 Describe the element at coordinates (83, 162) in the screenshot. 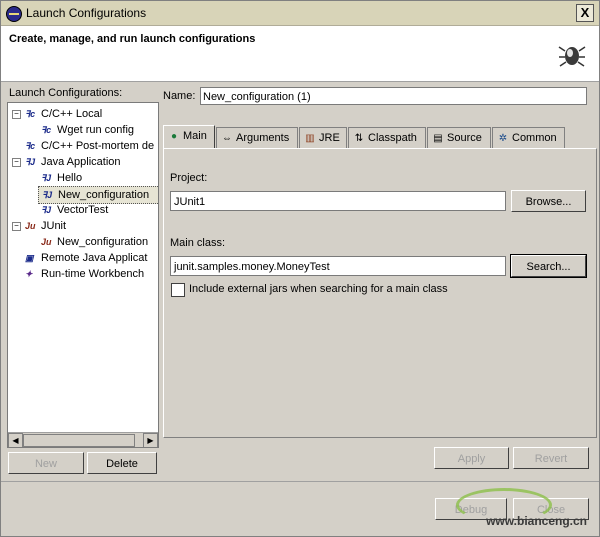

I see `tree-item-java-application: − ꟻJ Java Application` at that location.